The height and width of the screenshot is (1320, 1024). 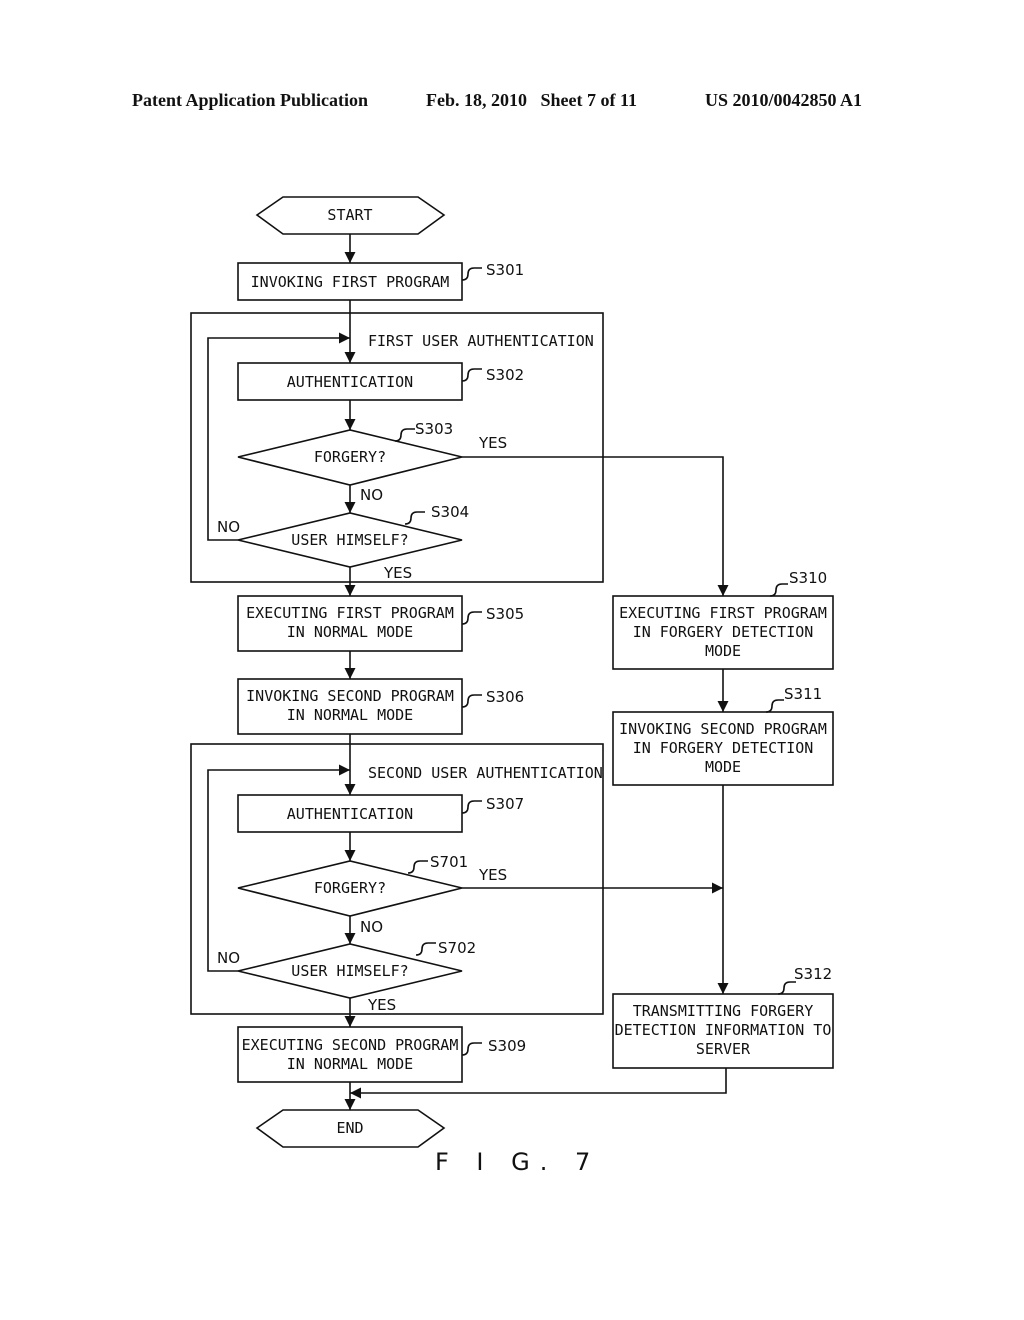 I want to click on s305-id: S305, so click(x=505, y=614).